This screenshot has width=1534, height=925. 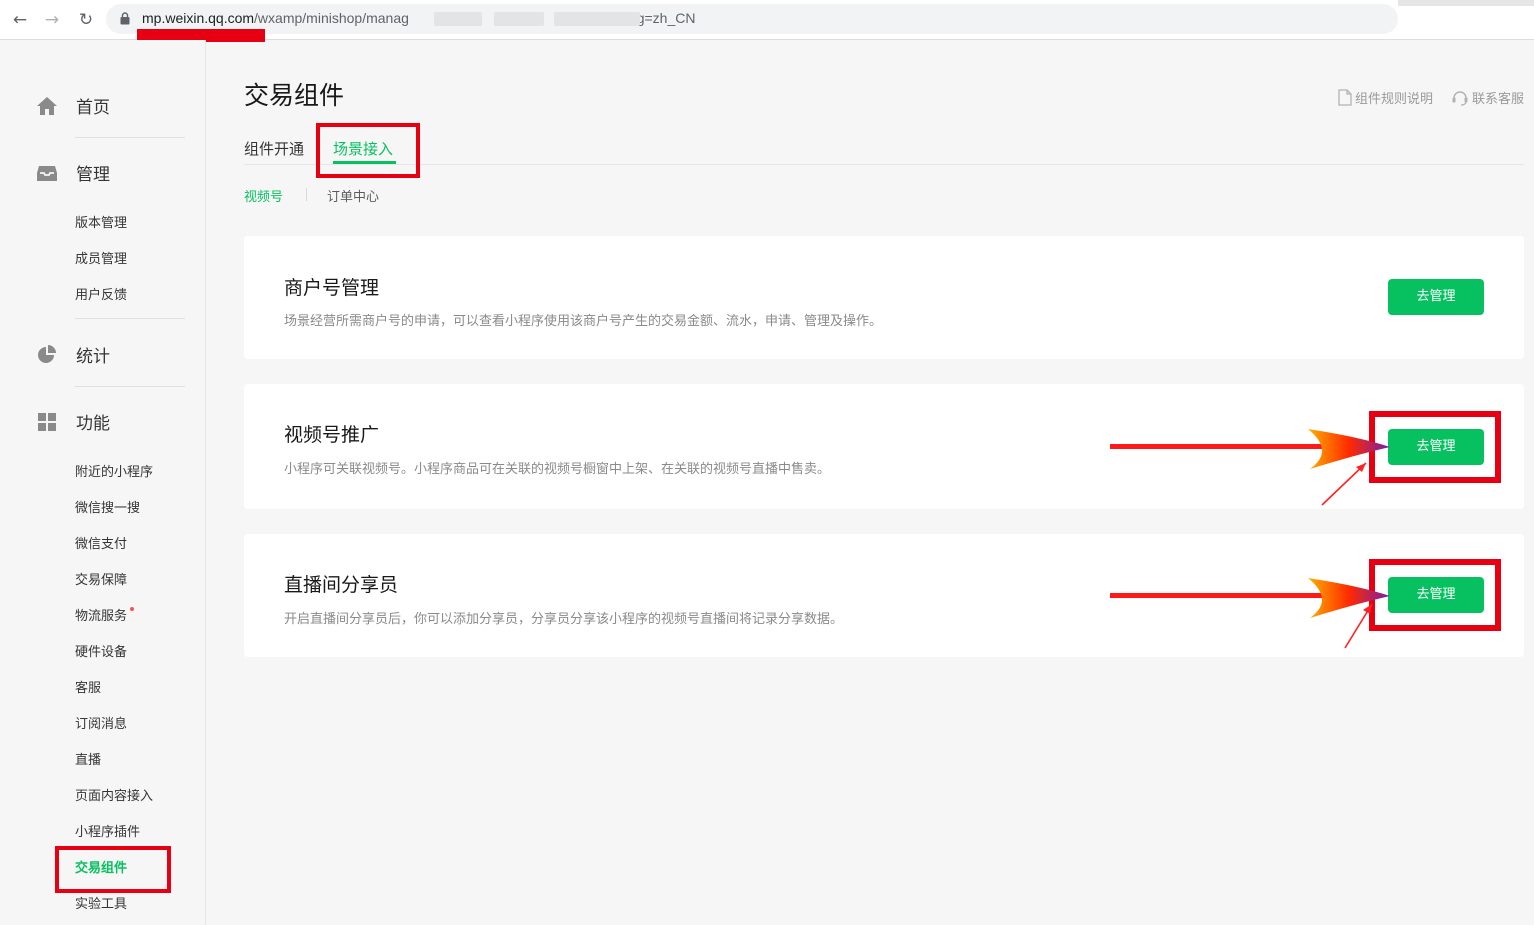 I want to click on sidebar-item-version: 版本管理, so click(x=101, y=221).